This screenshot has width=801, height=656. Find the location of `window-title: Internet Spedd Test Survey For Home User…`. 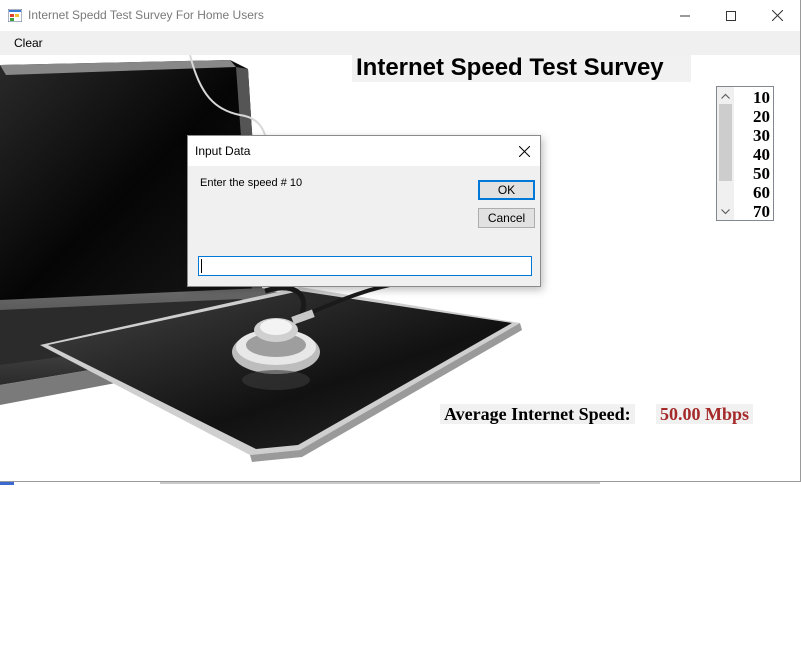

window-title: Internet Spedd Test Survey For Home User… is located at coordinates (146, 15).